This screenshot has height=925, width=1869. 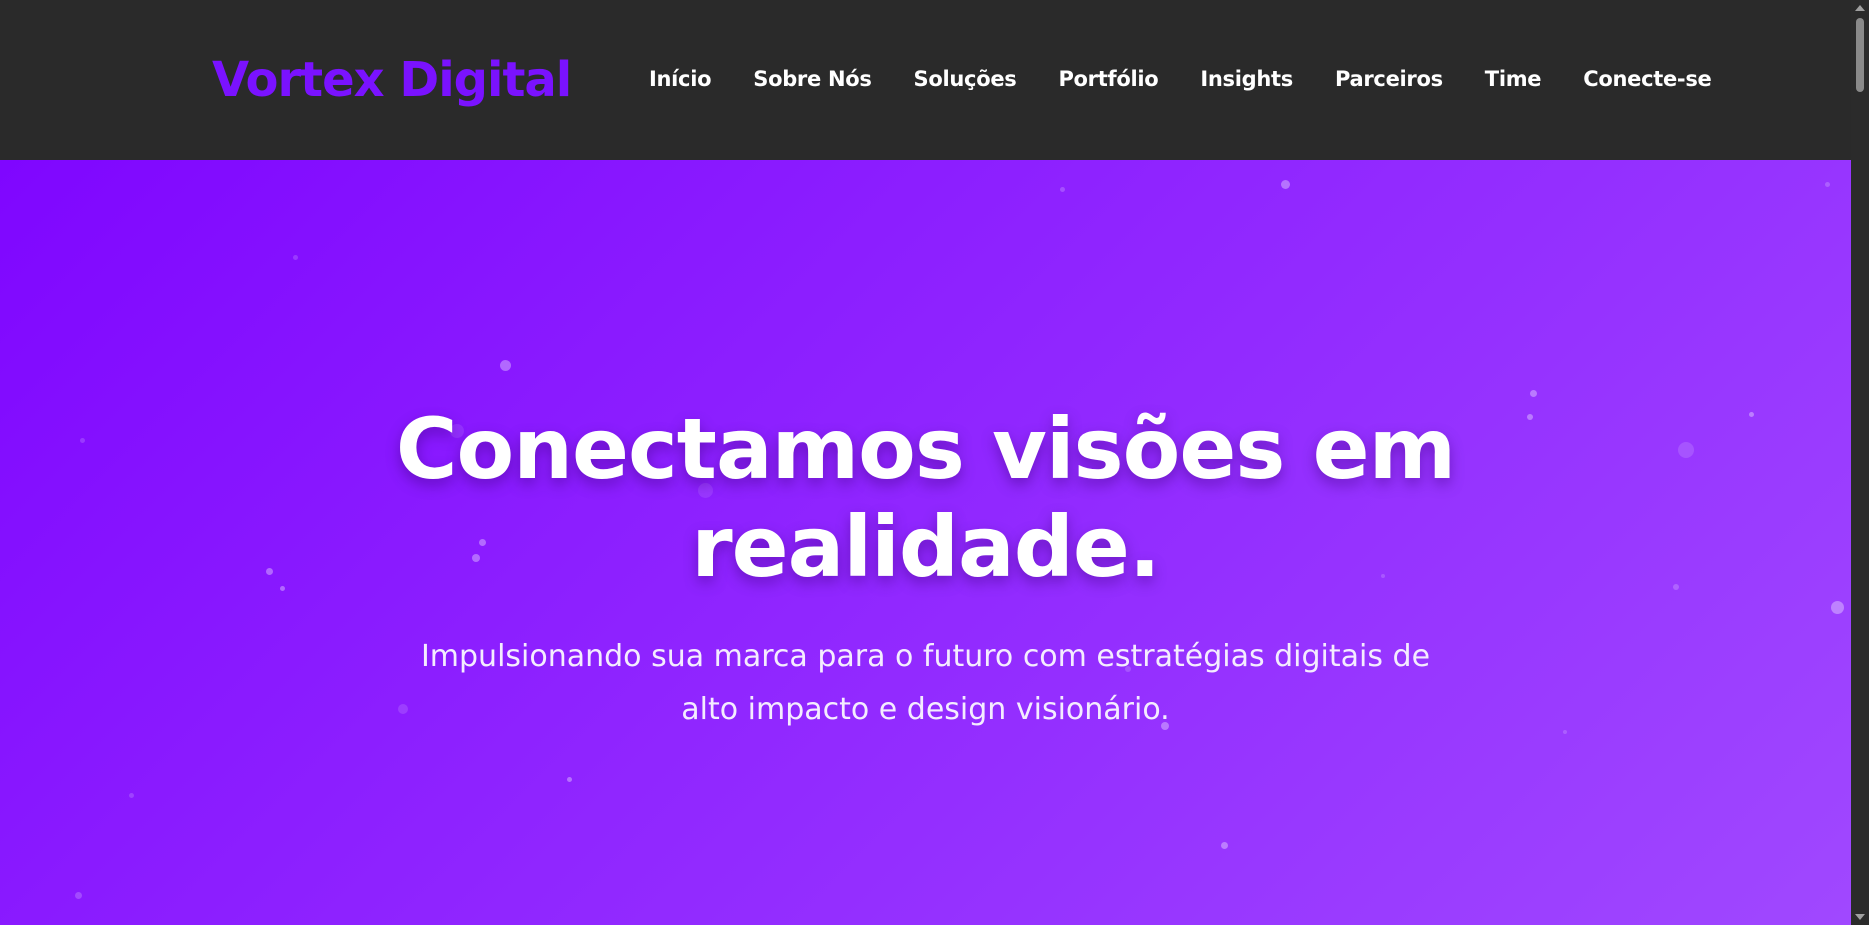 What do you see at coordinates (1108, 79) in the screenshot?
I see `nav-item-portfolio: Portfólio` at bounding box center [1108, 79].